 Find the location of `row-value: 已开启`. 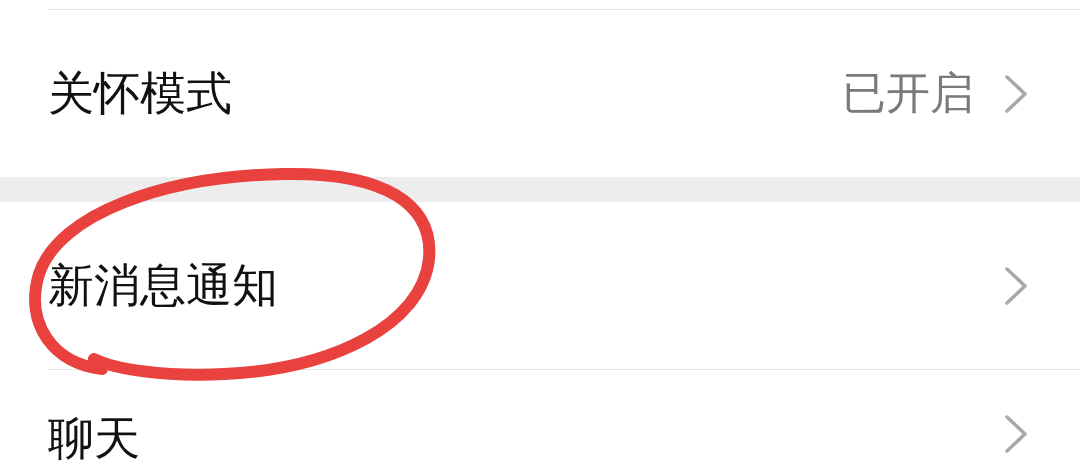

row-value: 已开启 is located at coordinates (908, 93).